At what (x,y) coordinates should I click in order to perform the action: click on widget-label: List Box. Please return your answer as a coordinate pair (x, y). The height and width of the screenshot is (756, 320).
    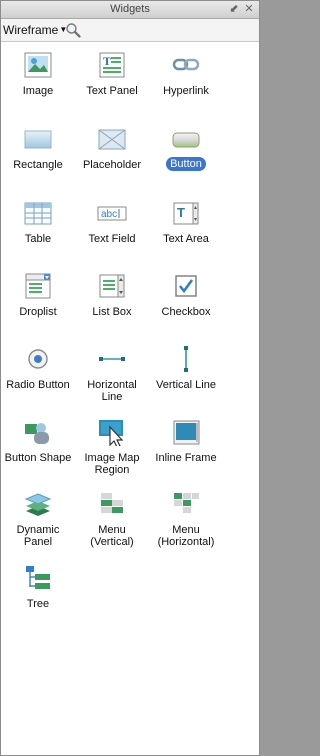
    Looking at the image, I should click on (112, 312).